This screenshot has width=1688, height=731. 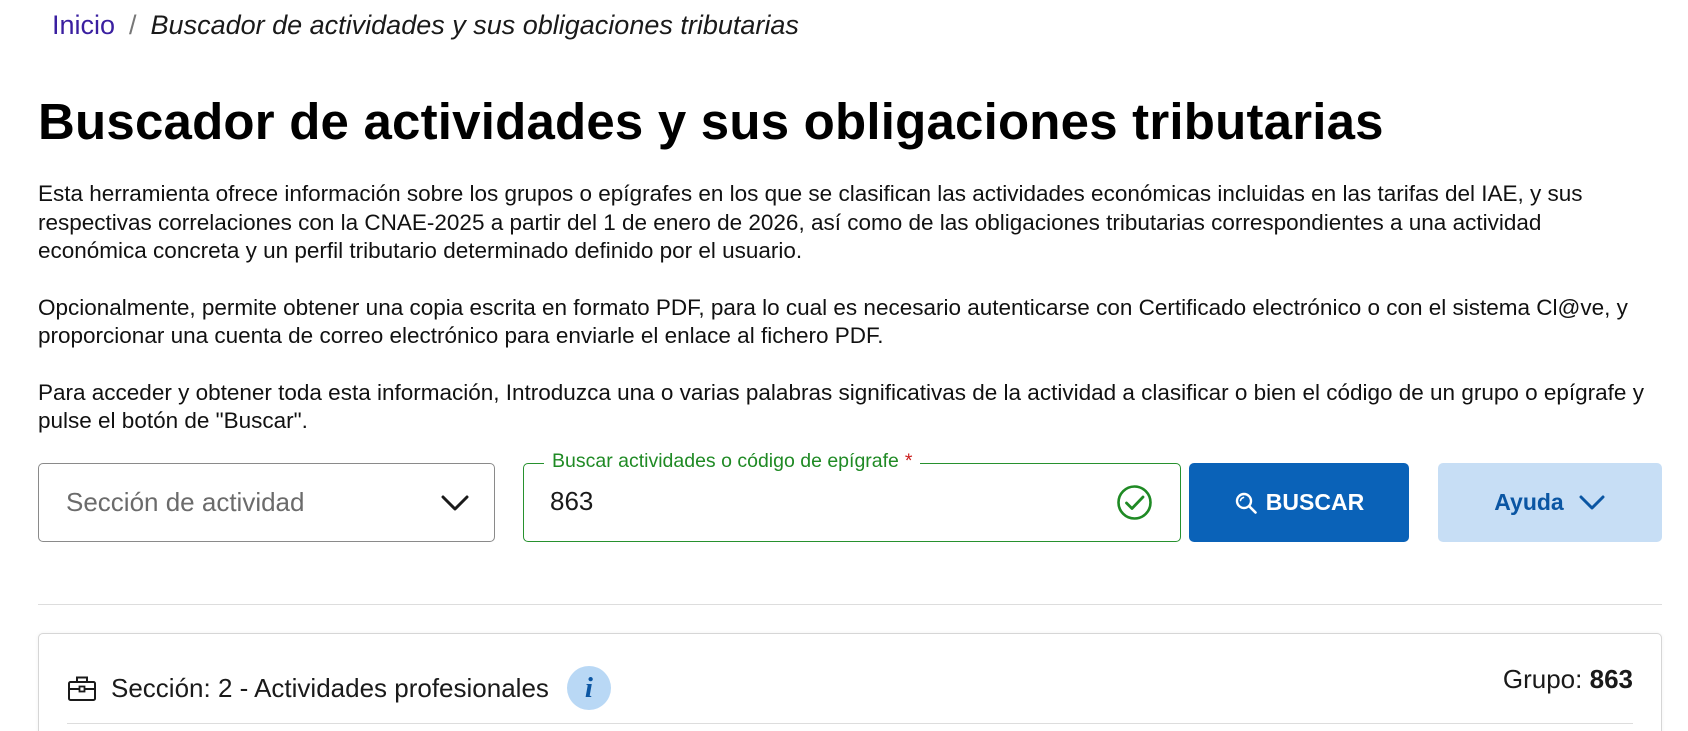 What do you see at coordinates (1246, 503) in the screenshot?
I see `search-icon` at bounding box center [1246, 503].